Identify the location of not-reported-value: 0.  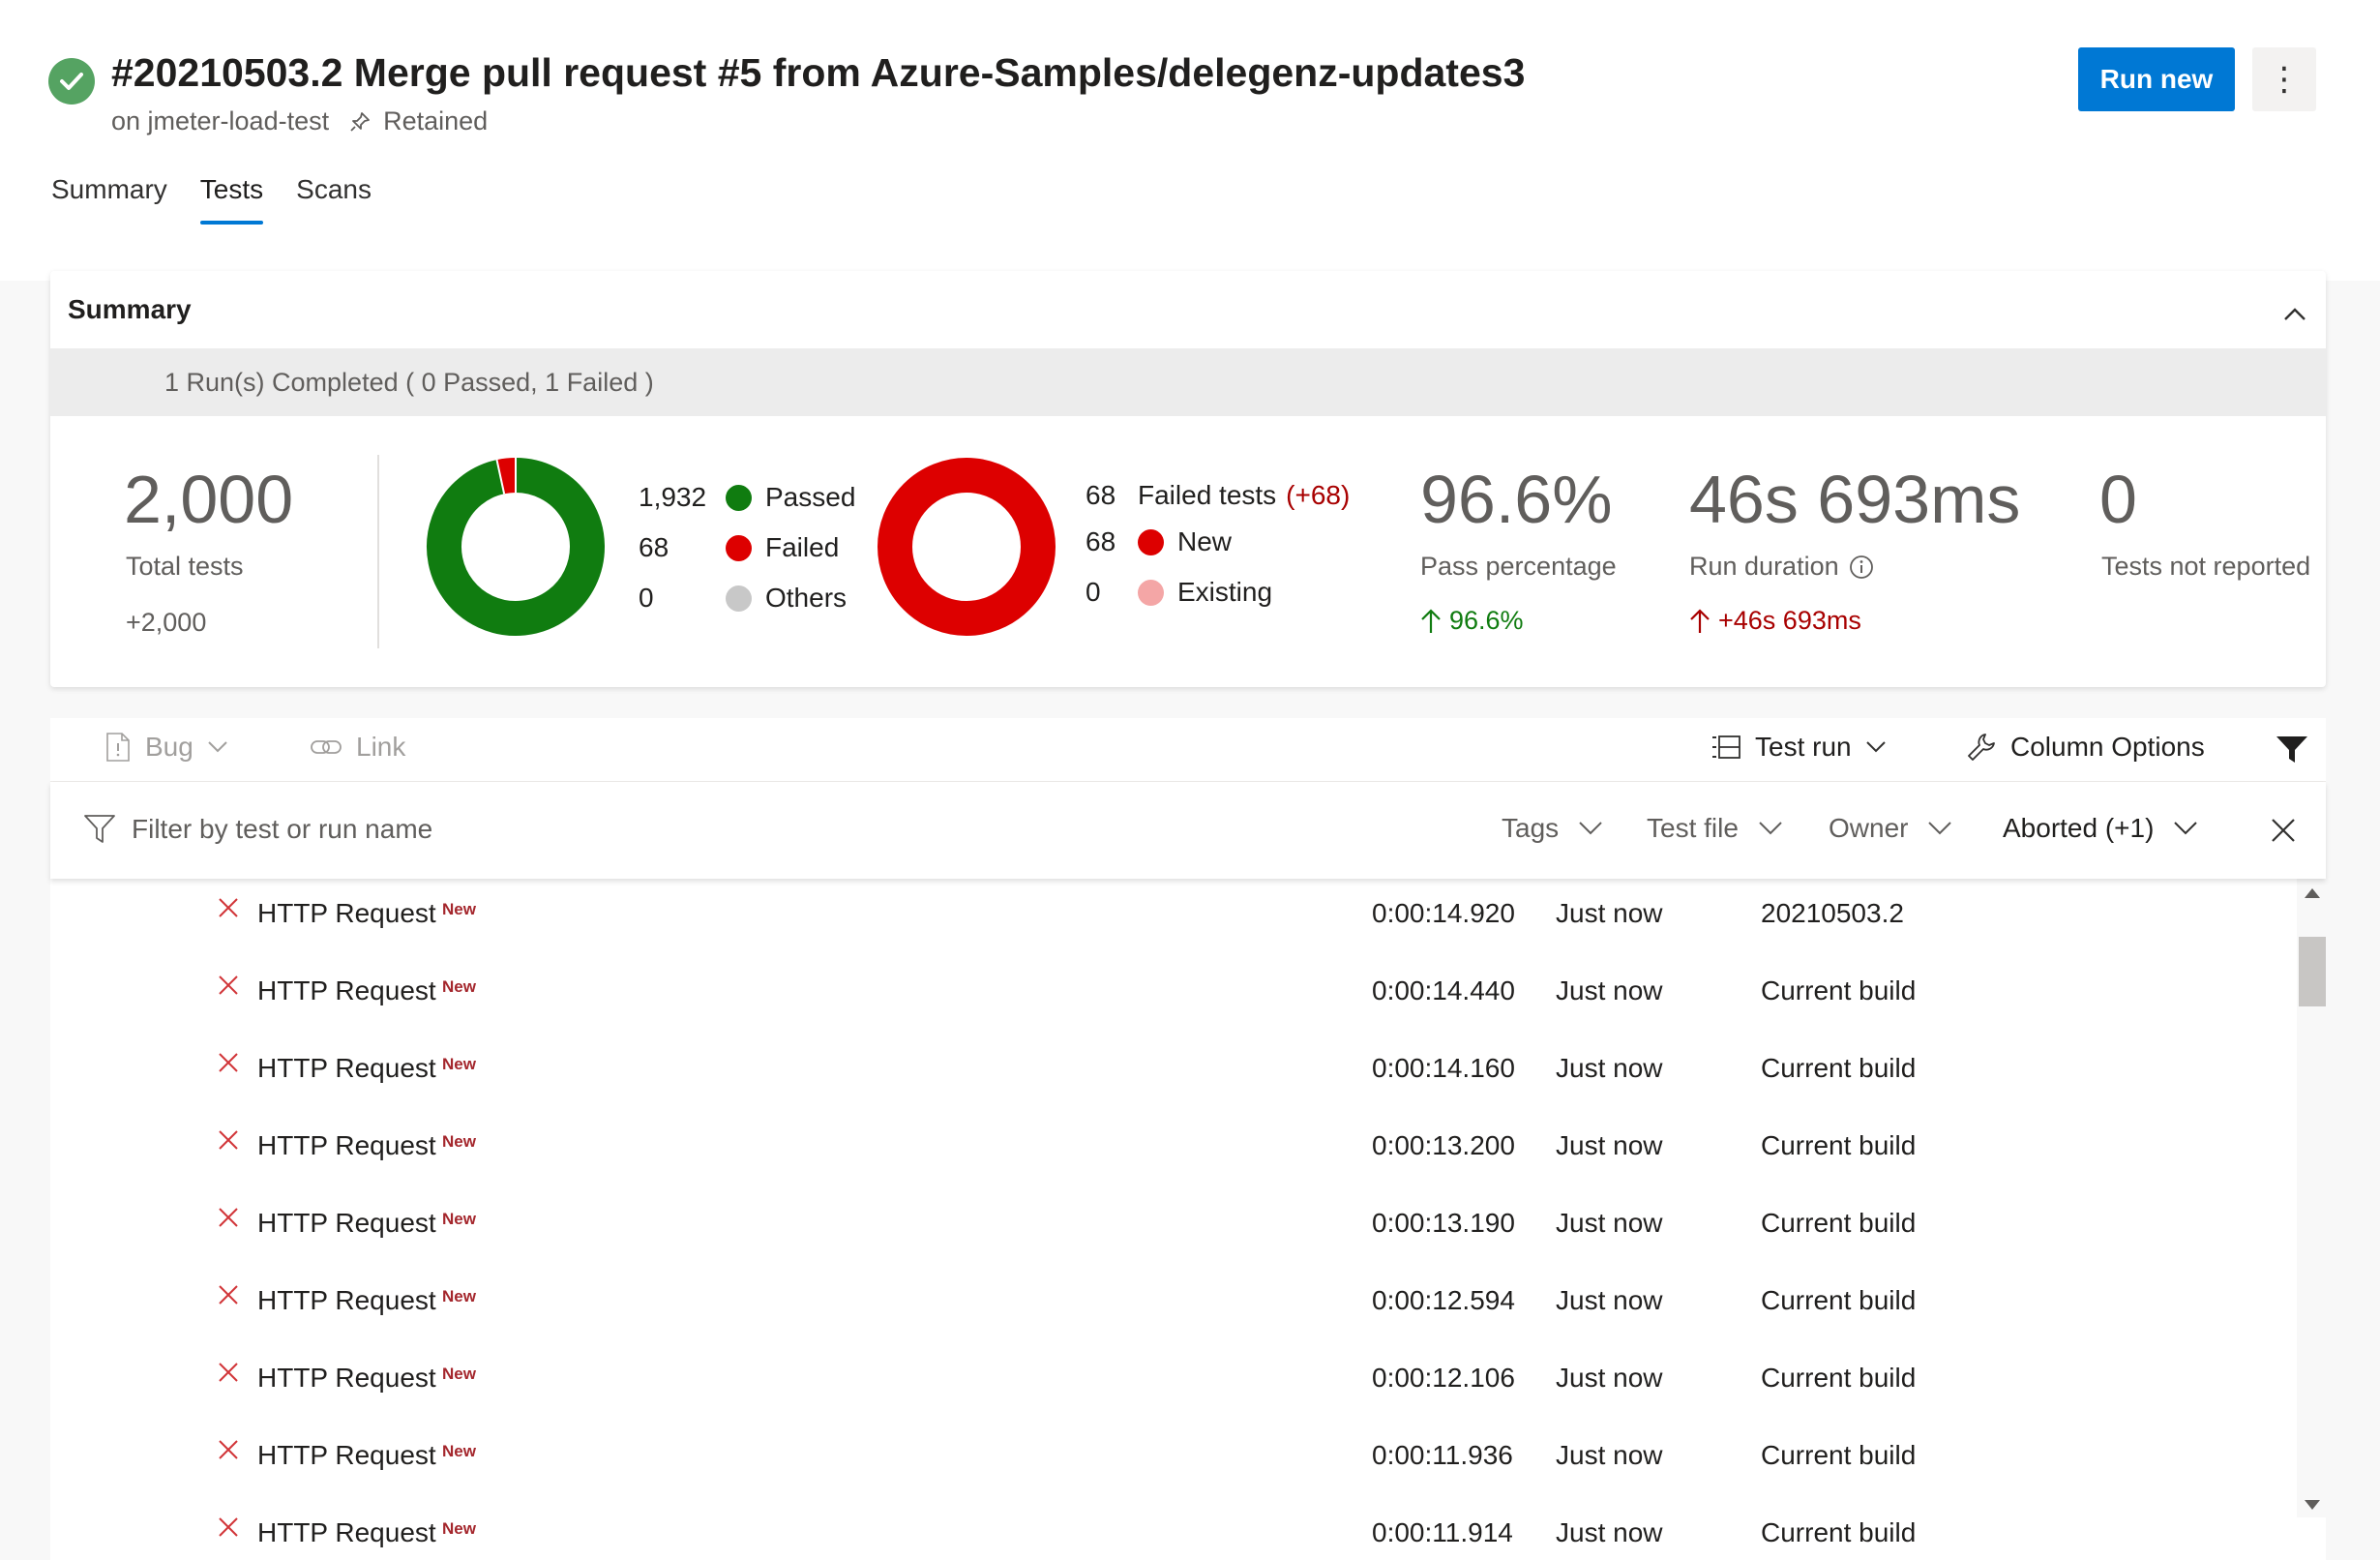
(2118, 500).